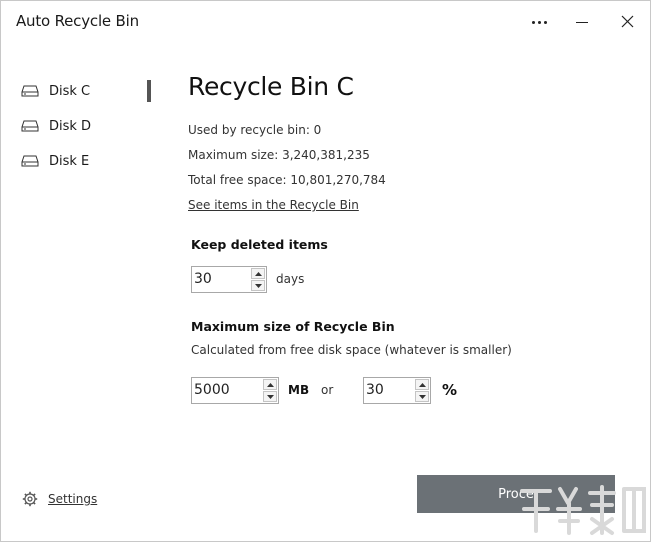 Image resolution: width=651 pixels, height=542 pixels. What do you see at coordinates (287, 180) in the screenshot?
I see `total-free-space-info: Total free space: 10,801,270,784` at bounding box center [287, 180].